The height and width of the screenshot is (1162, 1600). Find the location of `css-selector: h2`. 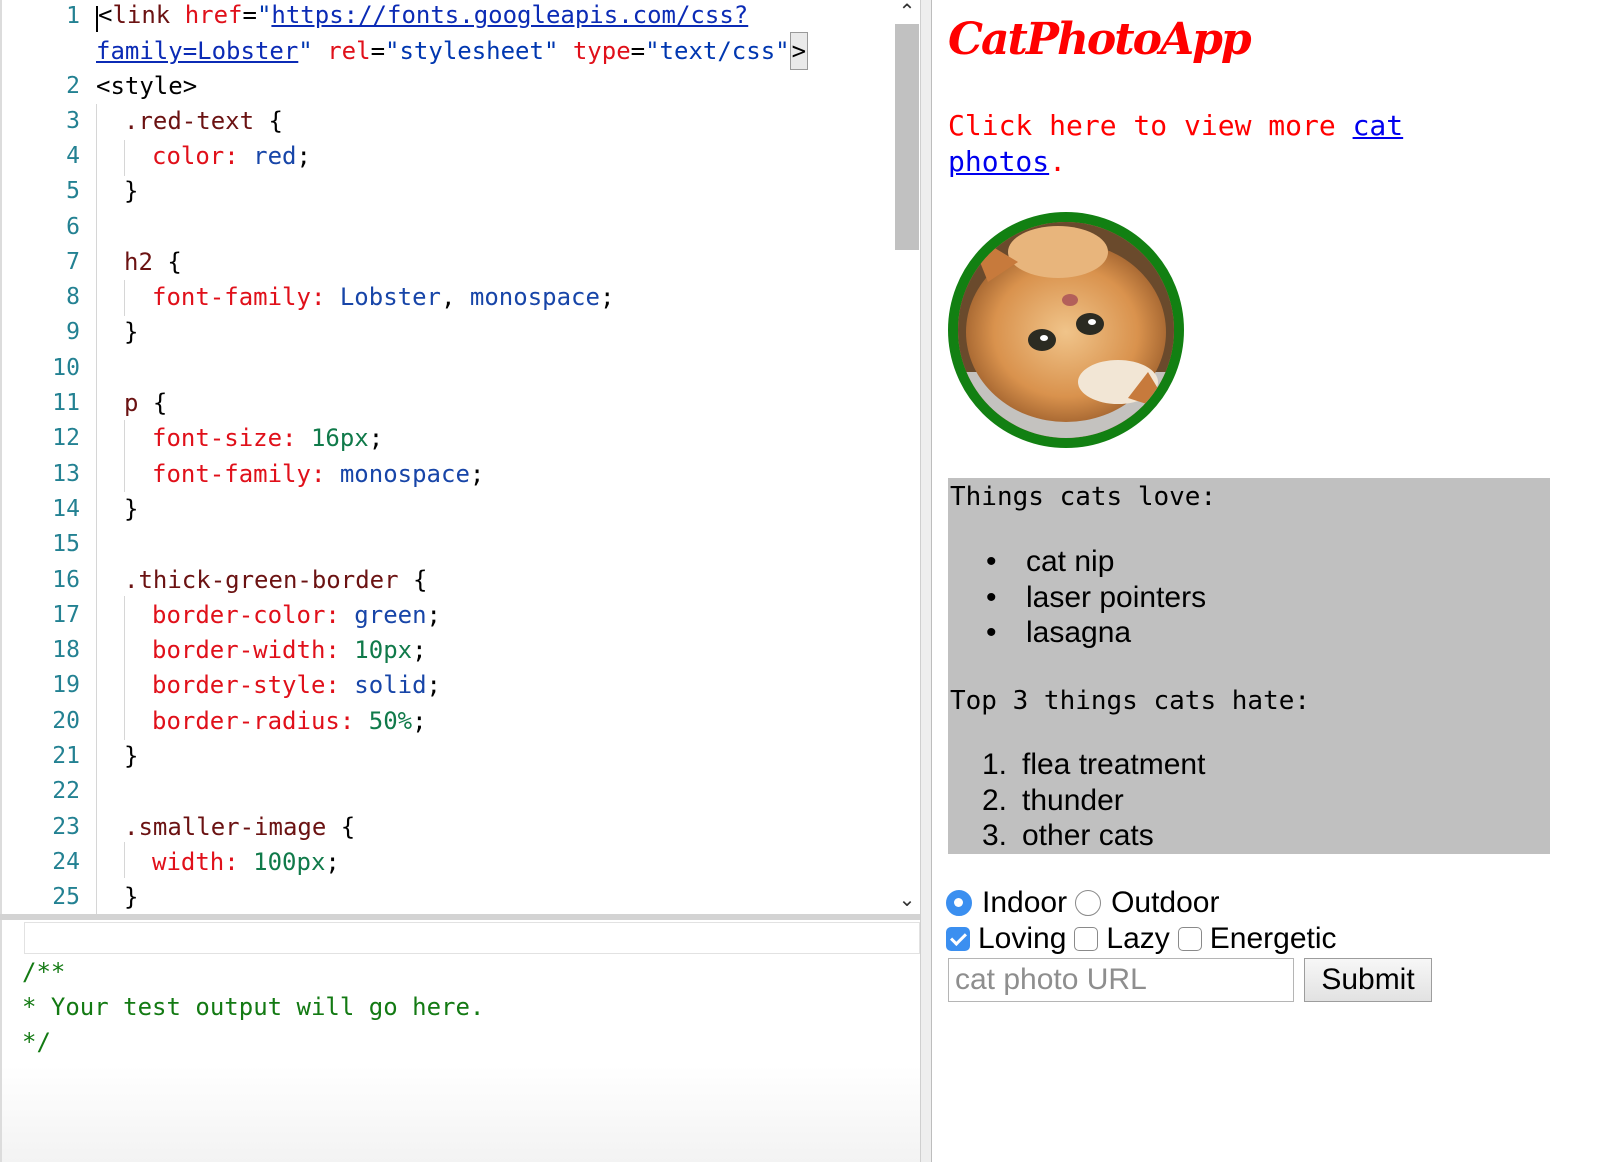

css-selector: h2 is located at coordinates (138, 262).